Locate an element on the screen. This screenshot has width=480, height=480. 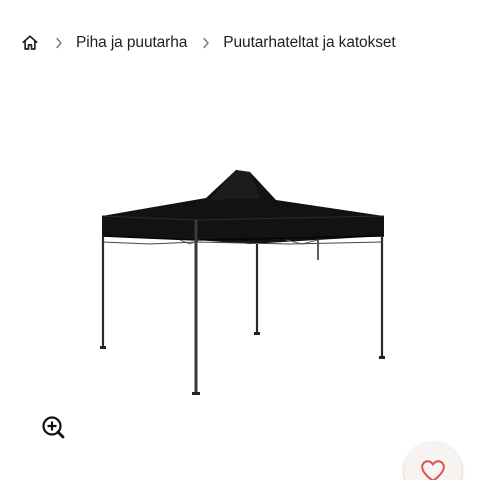
heart-icon is located at coordinates (433, 470).